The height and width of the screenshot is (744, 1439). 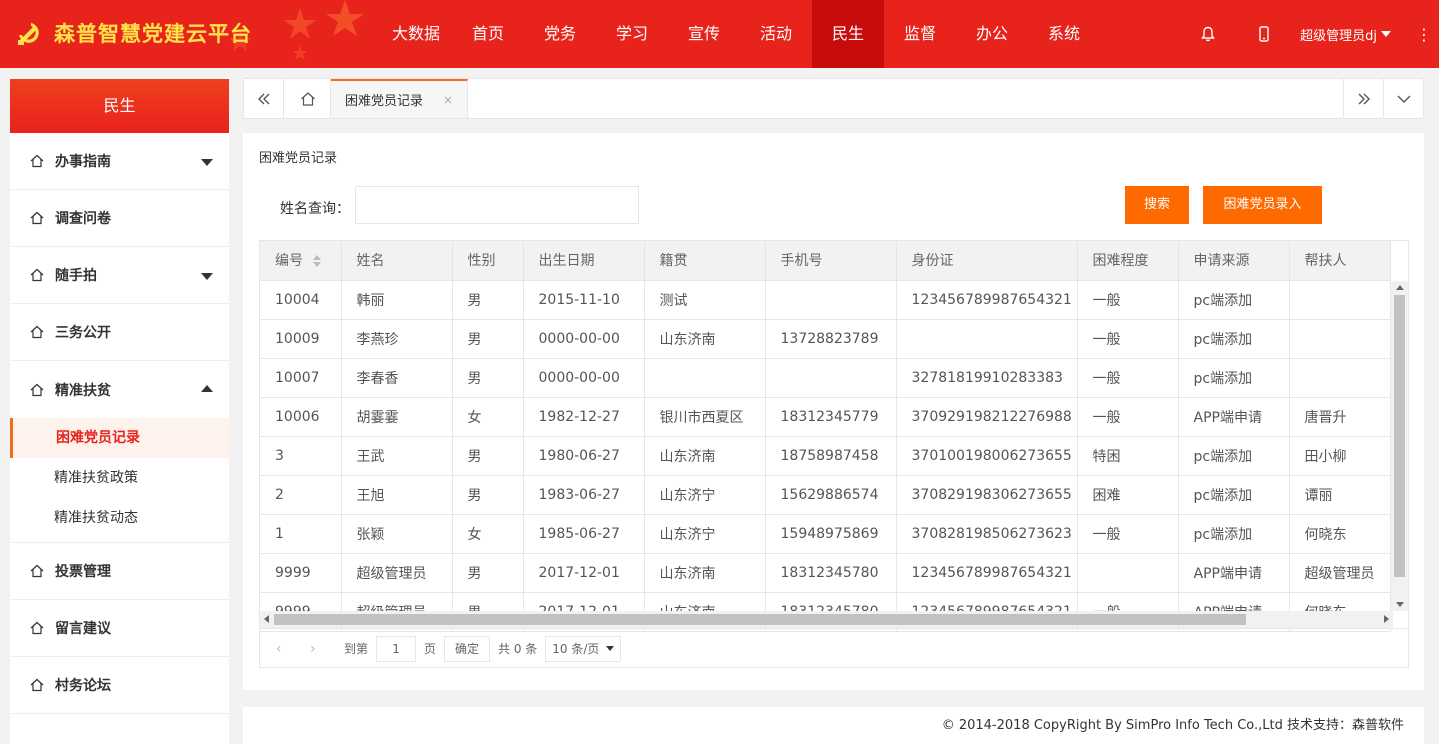 I want to click on table-cell: 田小柳, so click(x=1340, y=456).